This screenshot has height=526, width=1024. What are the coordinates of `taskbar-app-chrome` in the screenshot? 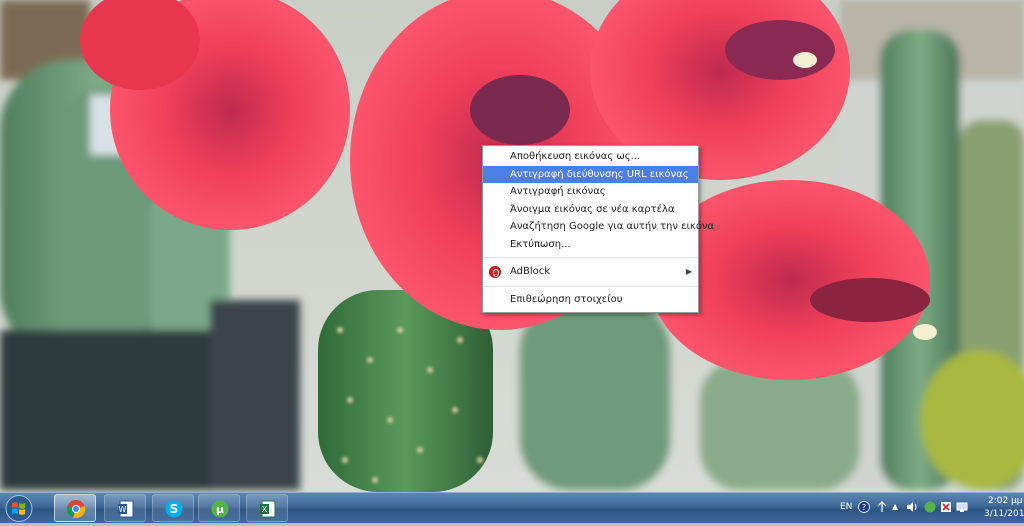 It's located at (75, 508).